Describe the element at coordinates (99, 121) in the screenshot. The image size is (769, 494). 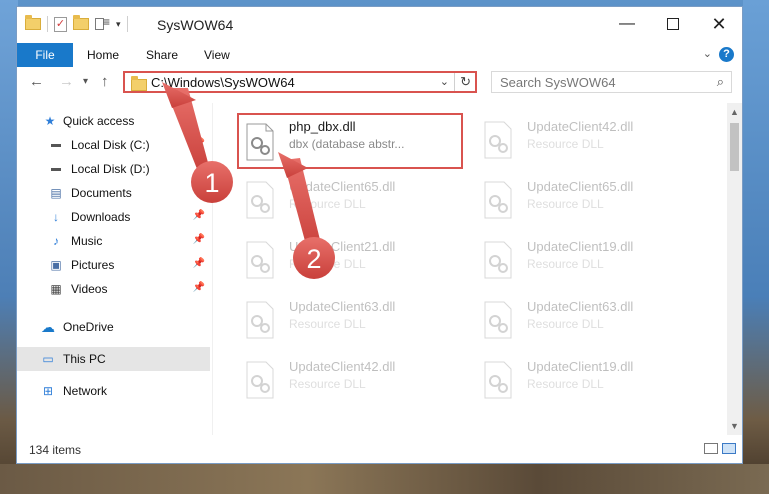
I see `sidebar-item-label: Quick access` at that location.